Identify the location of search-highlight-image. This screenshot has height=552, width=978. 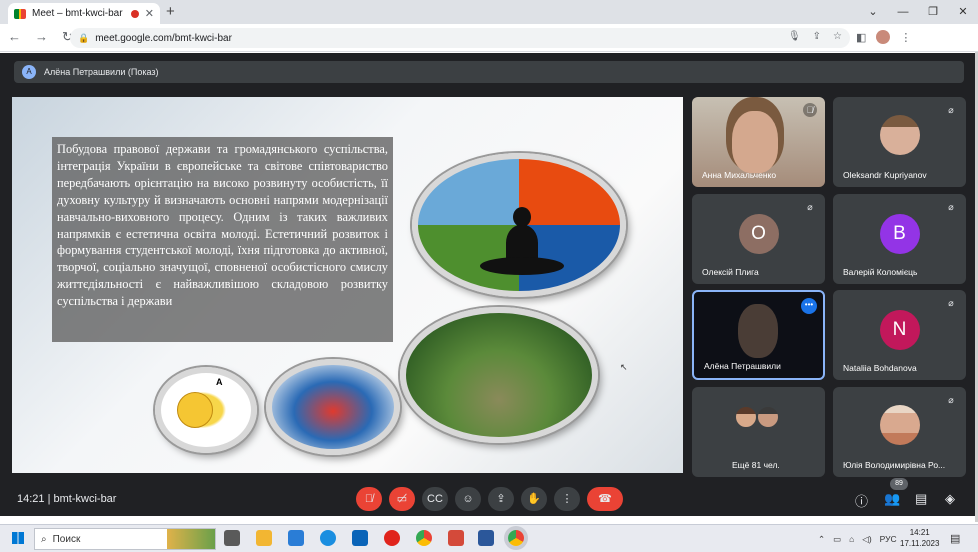
(191, 539).